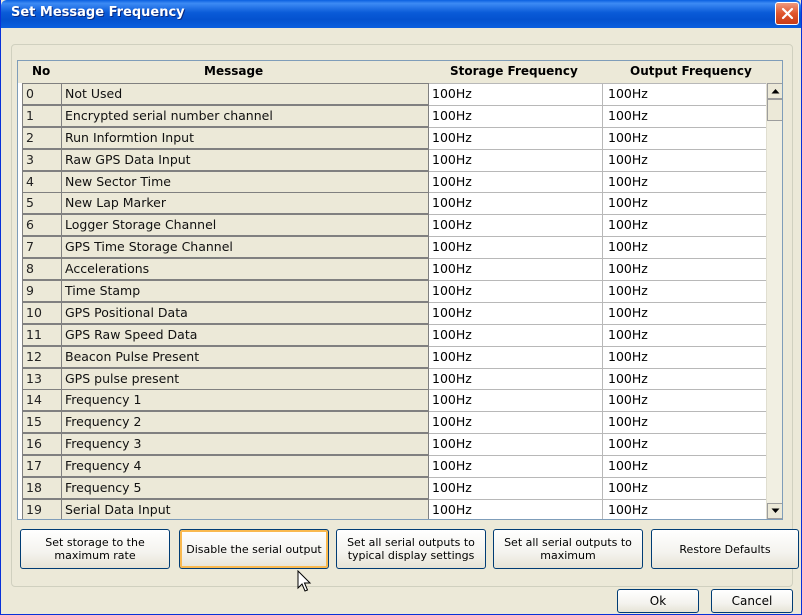  I want to click on table-row: 0 Not Used 100Hz 100Hz, so click(393, 94).